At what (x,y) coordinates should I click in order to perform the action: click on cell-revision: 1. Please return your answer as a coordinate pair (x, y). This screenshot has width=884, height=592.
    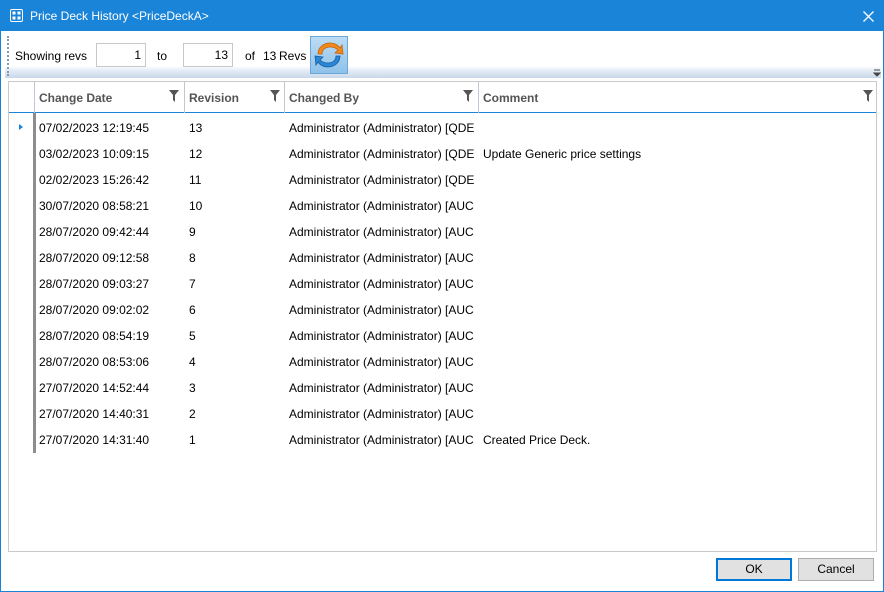
    Looking at the image, I should click on (192, 440).